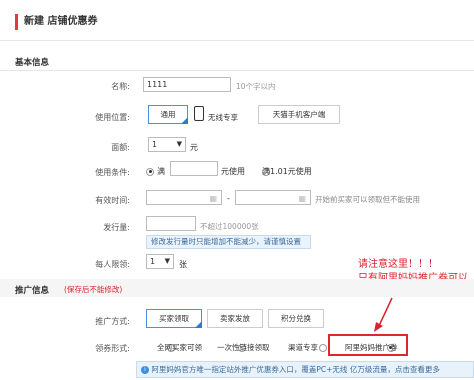 The image size is (474, 380). I want to click on promo-seller-send-button: 卖家发放, so click(235, 318).